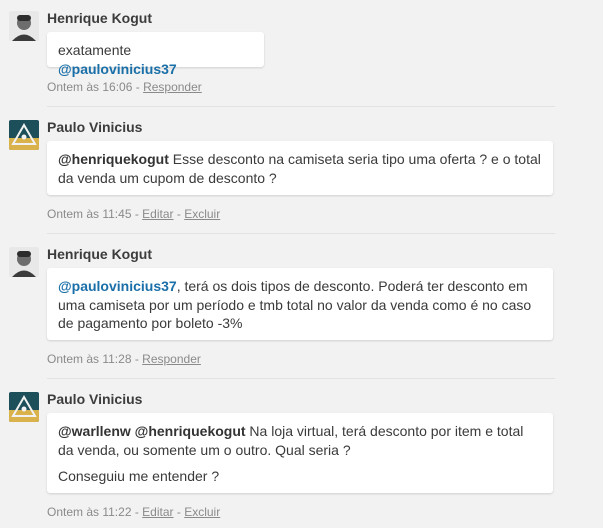 The width and height of the screenshot is (603, 528). What do you see at coordinates (89, 214) in the screenshot?
I see `comment-time: Ontem às 11:45` at bounding box center [89, 214].